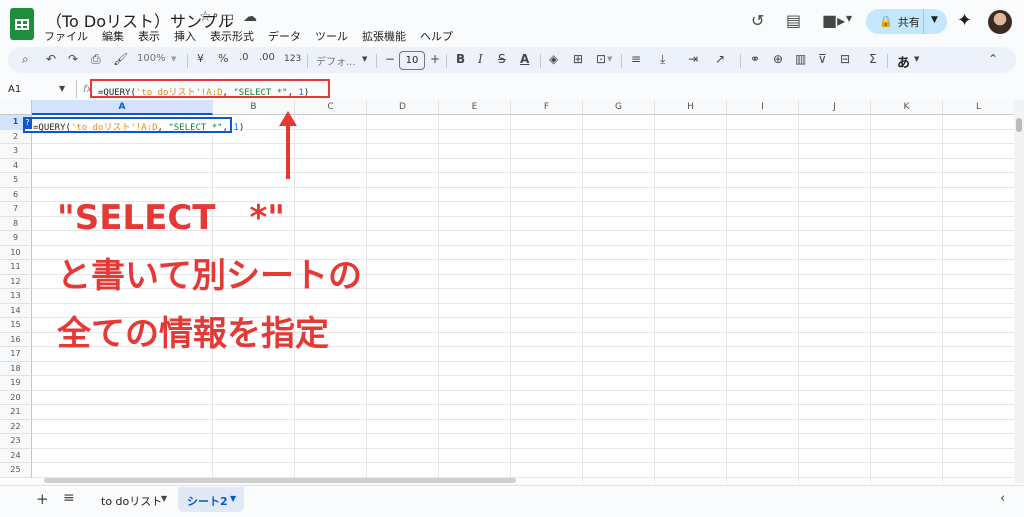 This screenshot has width=1024, height=517. Describe the element at coordinates (14, 89) in the screenshot. I see `name-box: A1` at that location.